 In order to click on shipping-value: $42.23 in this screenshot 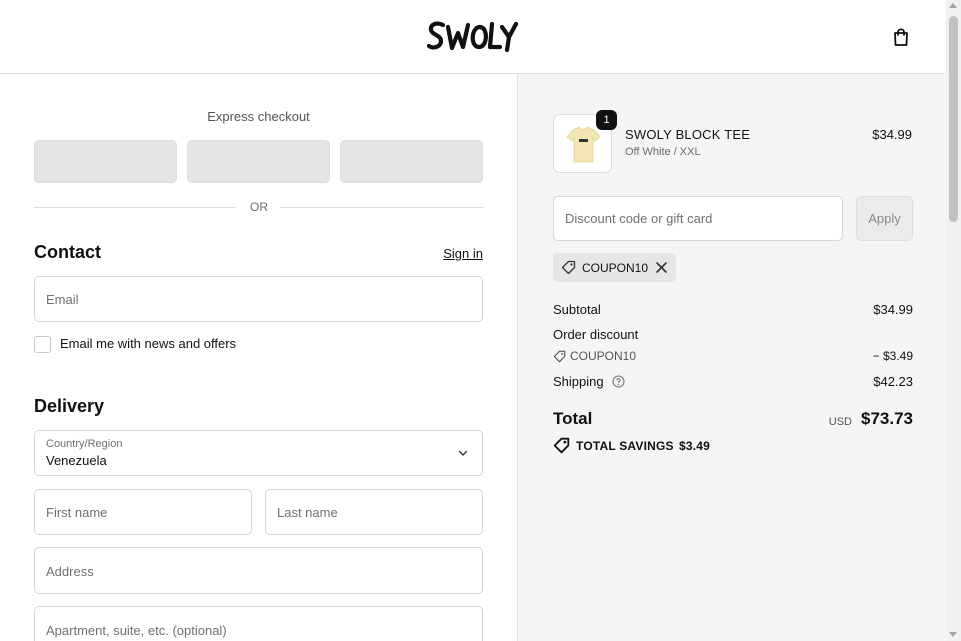, I will do `click(893, 381)`.